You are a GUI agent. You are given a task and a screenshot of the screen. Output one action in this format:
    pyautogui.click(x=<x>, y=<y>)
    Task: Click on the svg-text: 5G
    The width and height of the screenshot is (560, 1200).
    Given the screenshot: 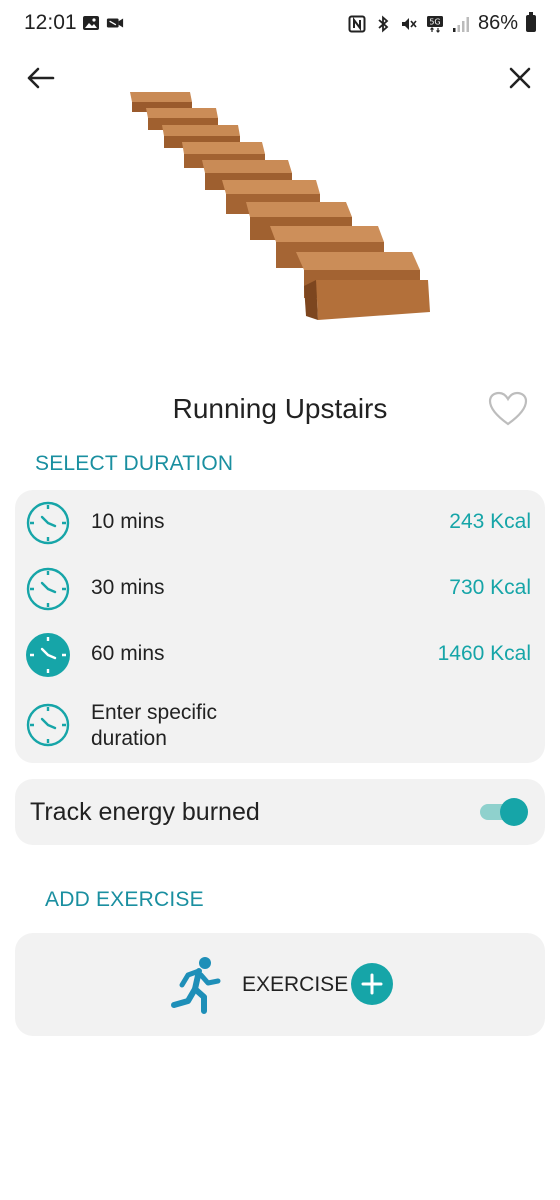 What is the action you would take?
    pyautogui.click(x=434, y=21)
    